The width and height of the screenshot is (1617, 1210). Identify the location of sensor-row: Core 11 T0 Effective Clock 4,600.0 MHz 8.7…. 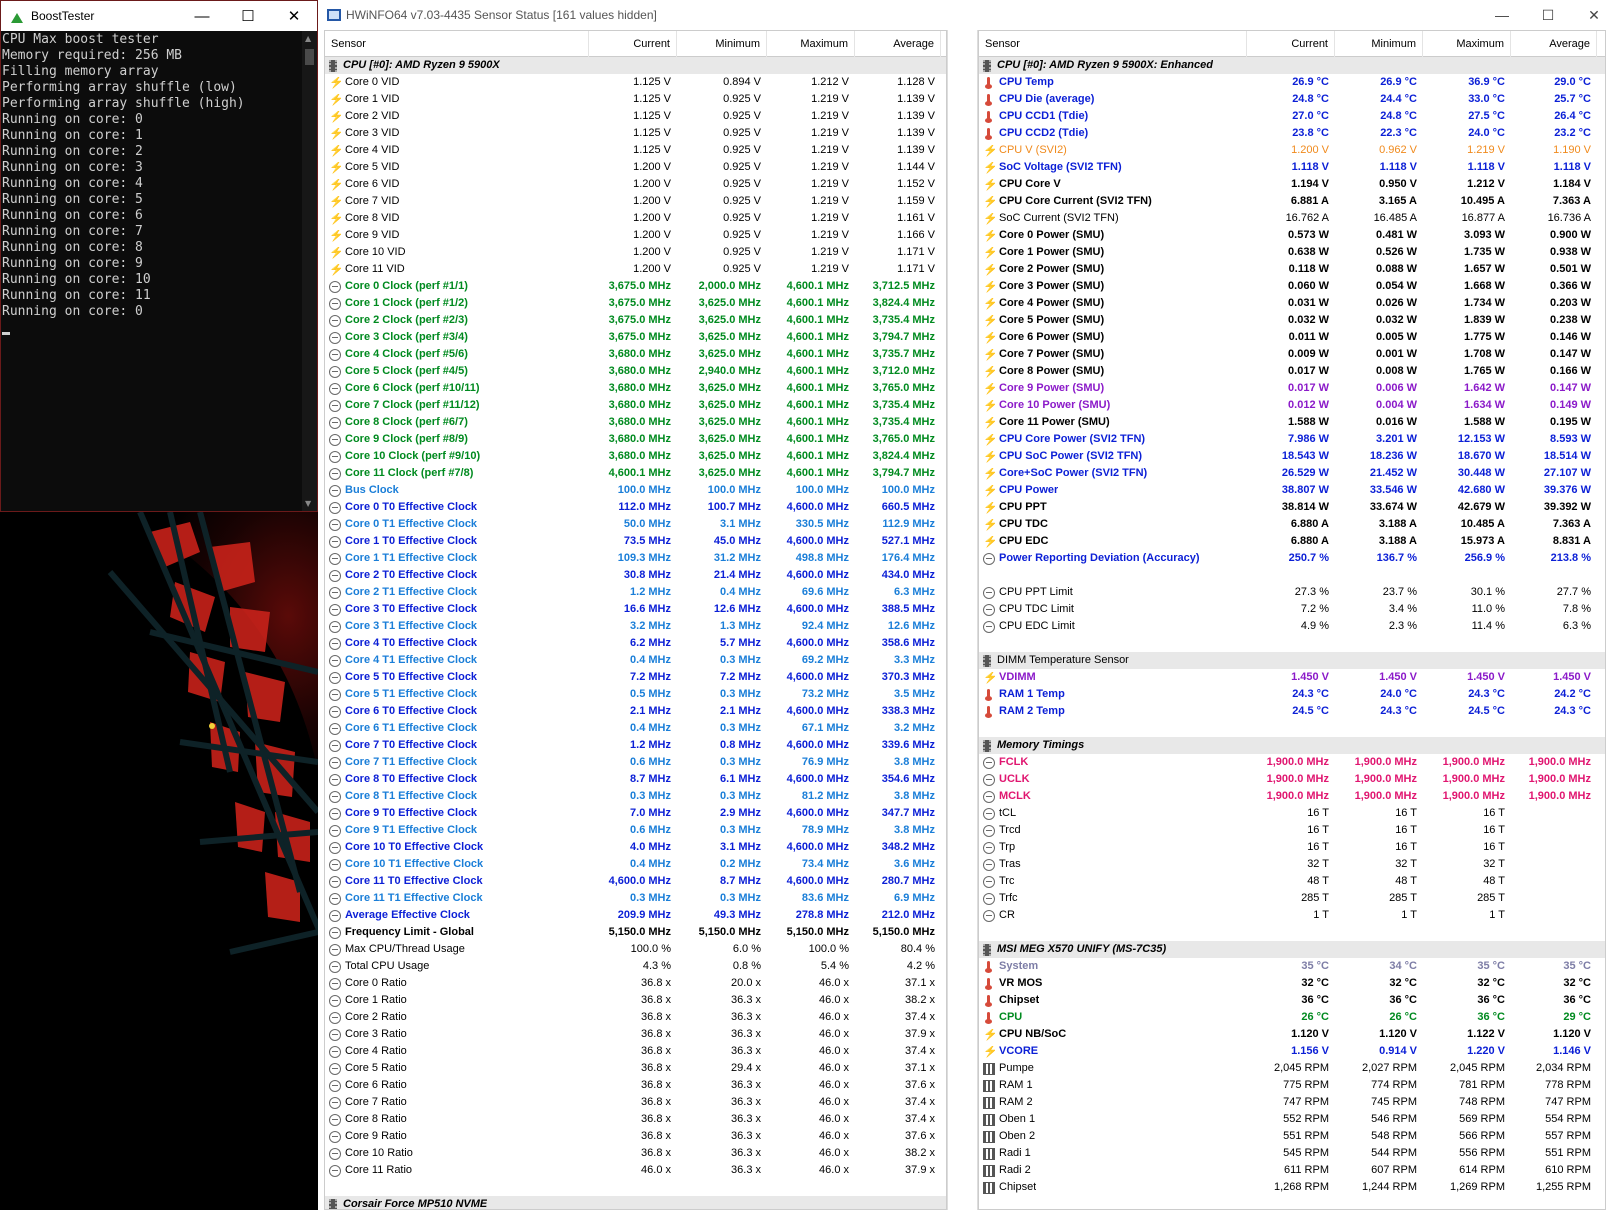
(635, 881).